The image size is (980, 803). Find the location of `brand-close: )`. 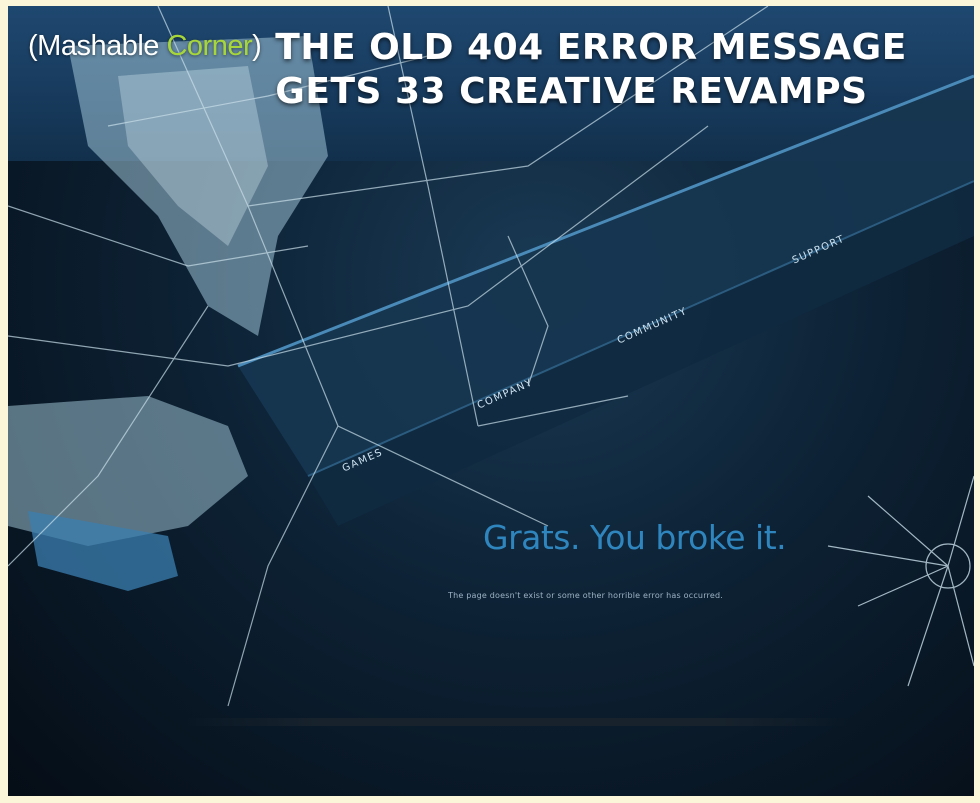

brand-close: ) is located at coordinates (257, 46).